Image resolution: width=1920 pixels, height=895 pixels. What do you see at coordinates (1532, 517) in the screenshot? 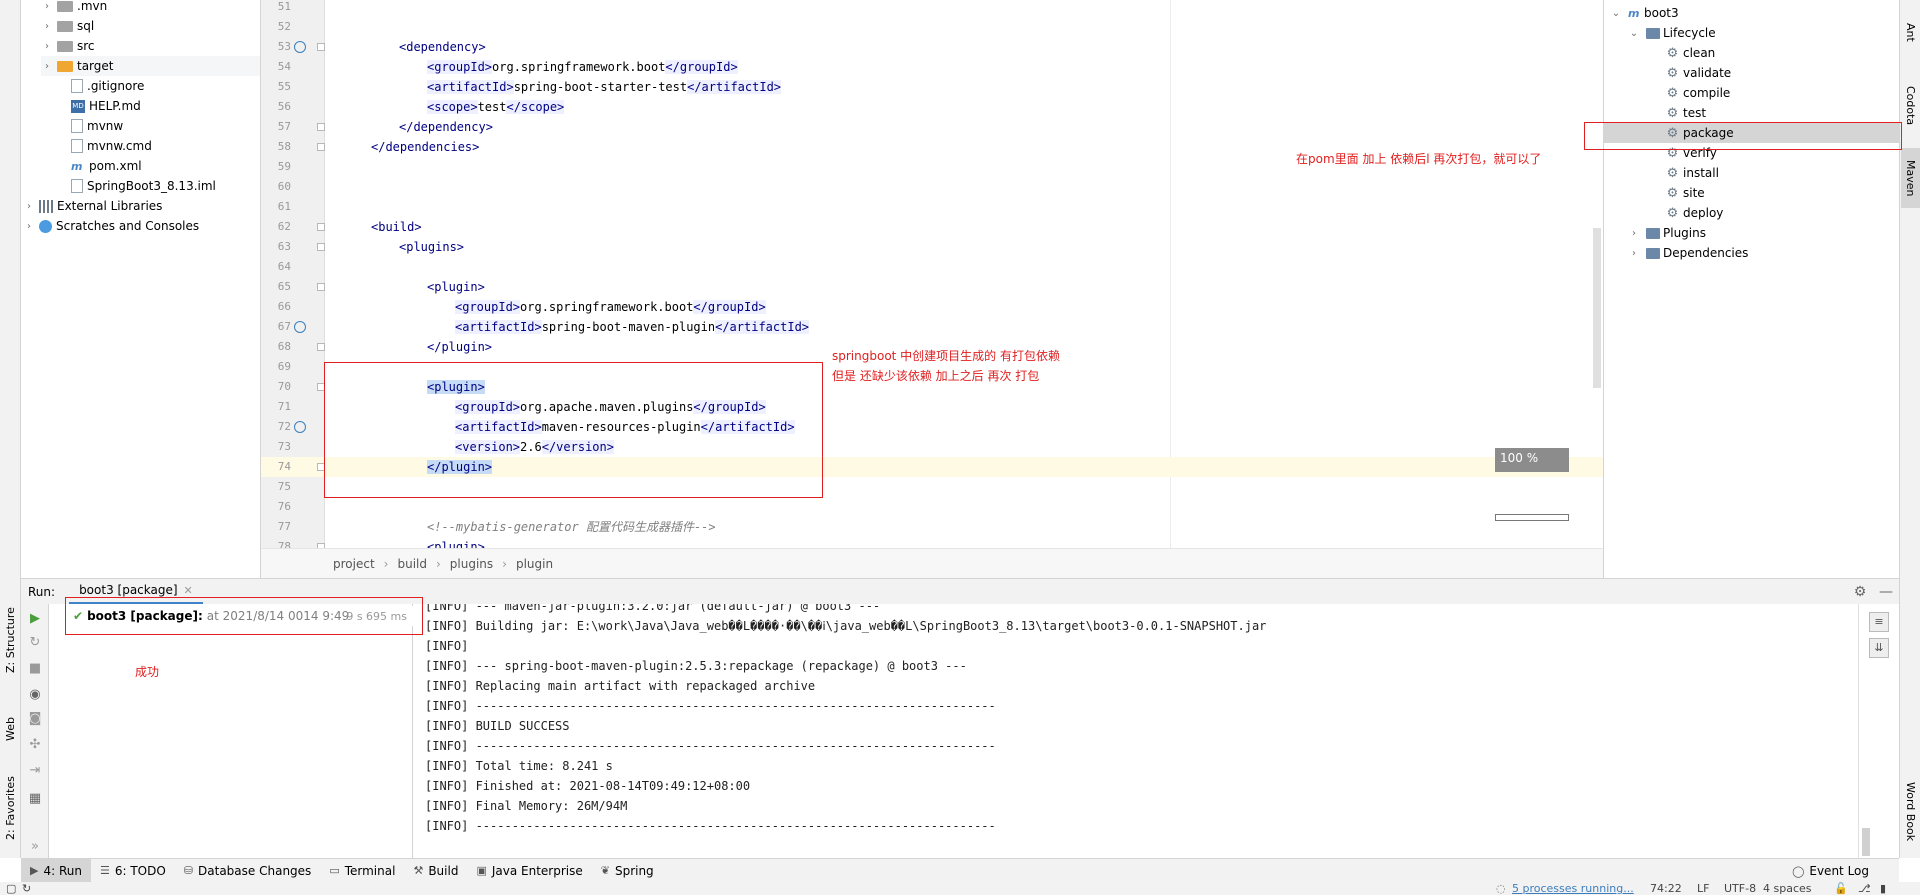
I see `zoom-slider` at bounding box center [1532, 517].